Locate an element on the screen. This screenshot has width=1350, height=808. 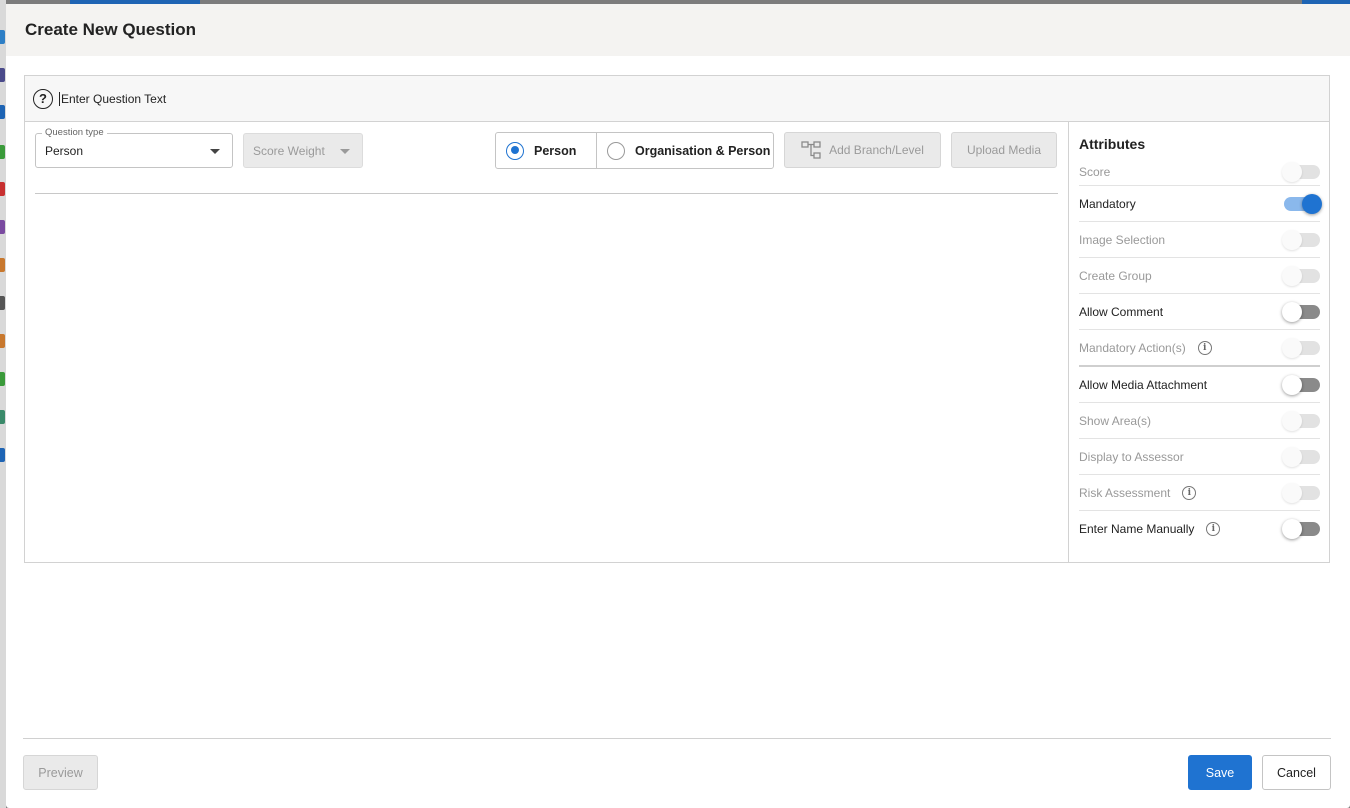
question-type-legend: Question type is located at coordinates (74, 132).